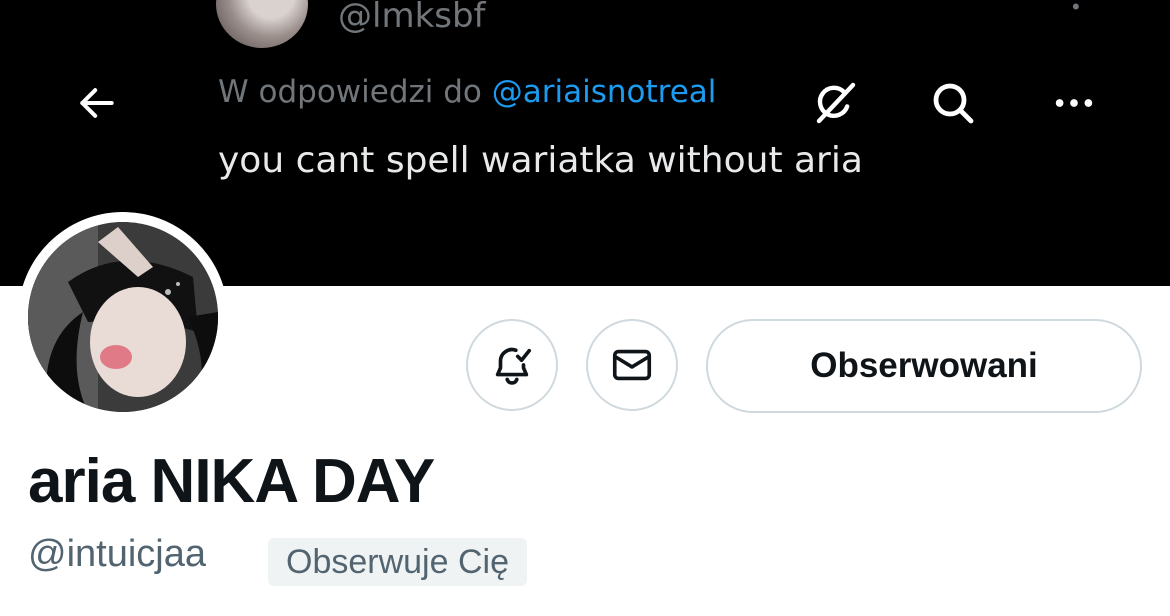  I want to click on notifications-button, so click(512, 365).